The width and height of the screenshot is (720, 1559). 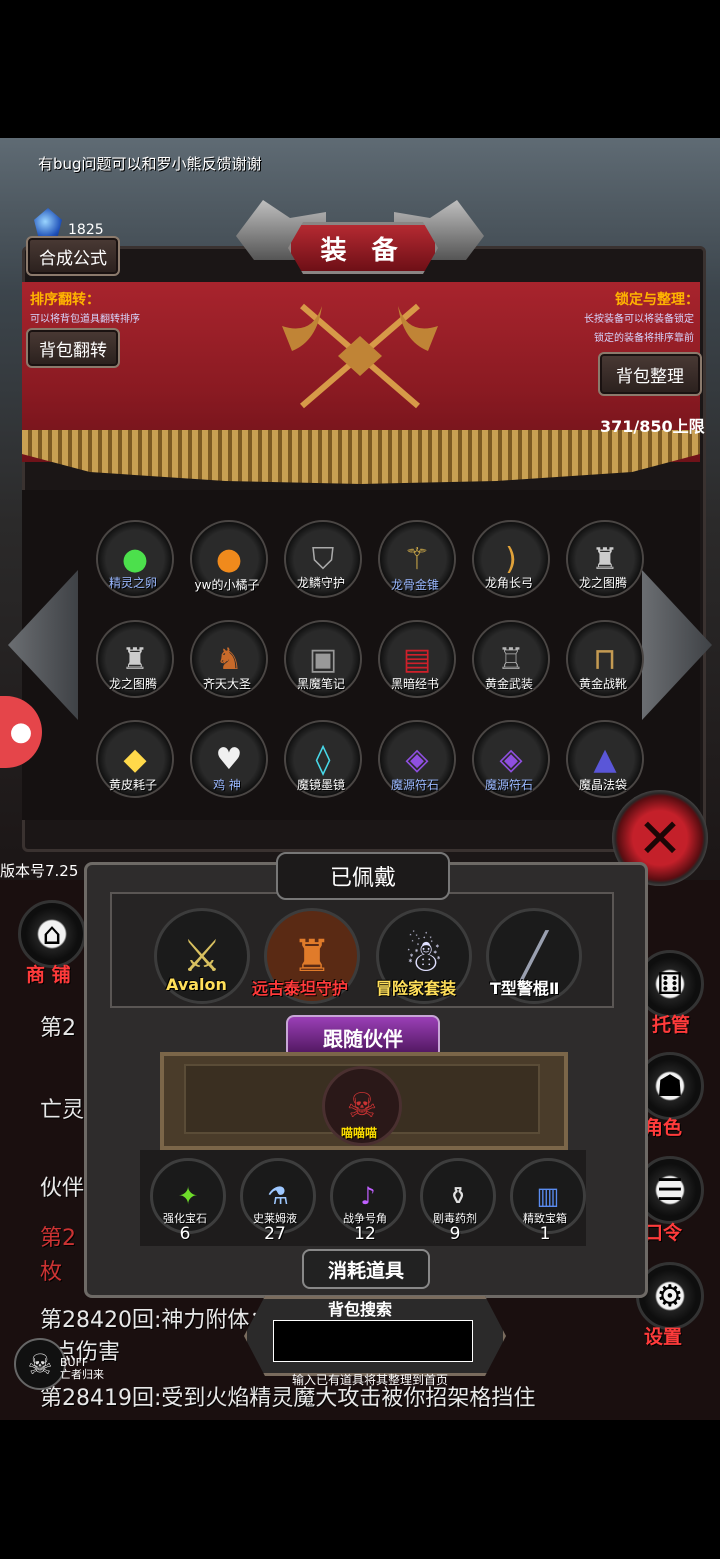 I want to click on worn-item-label: Avalon, so click(x=196, y=984).